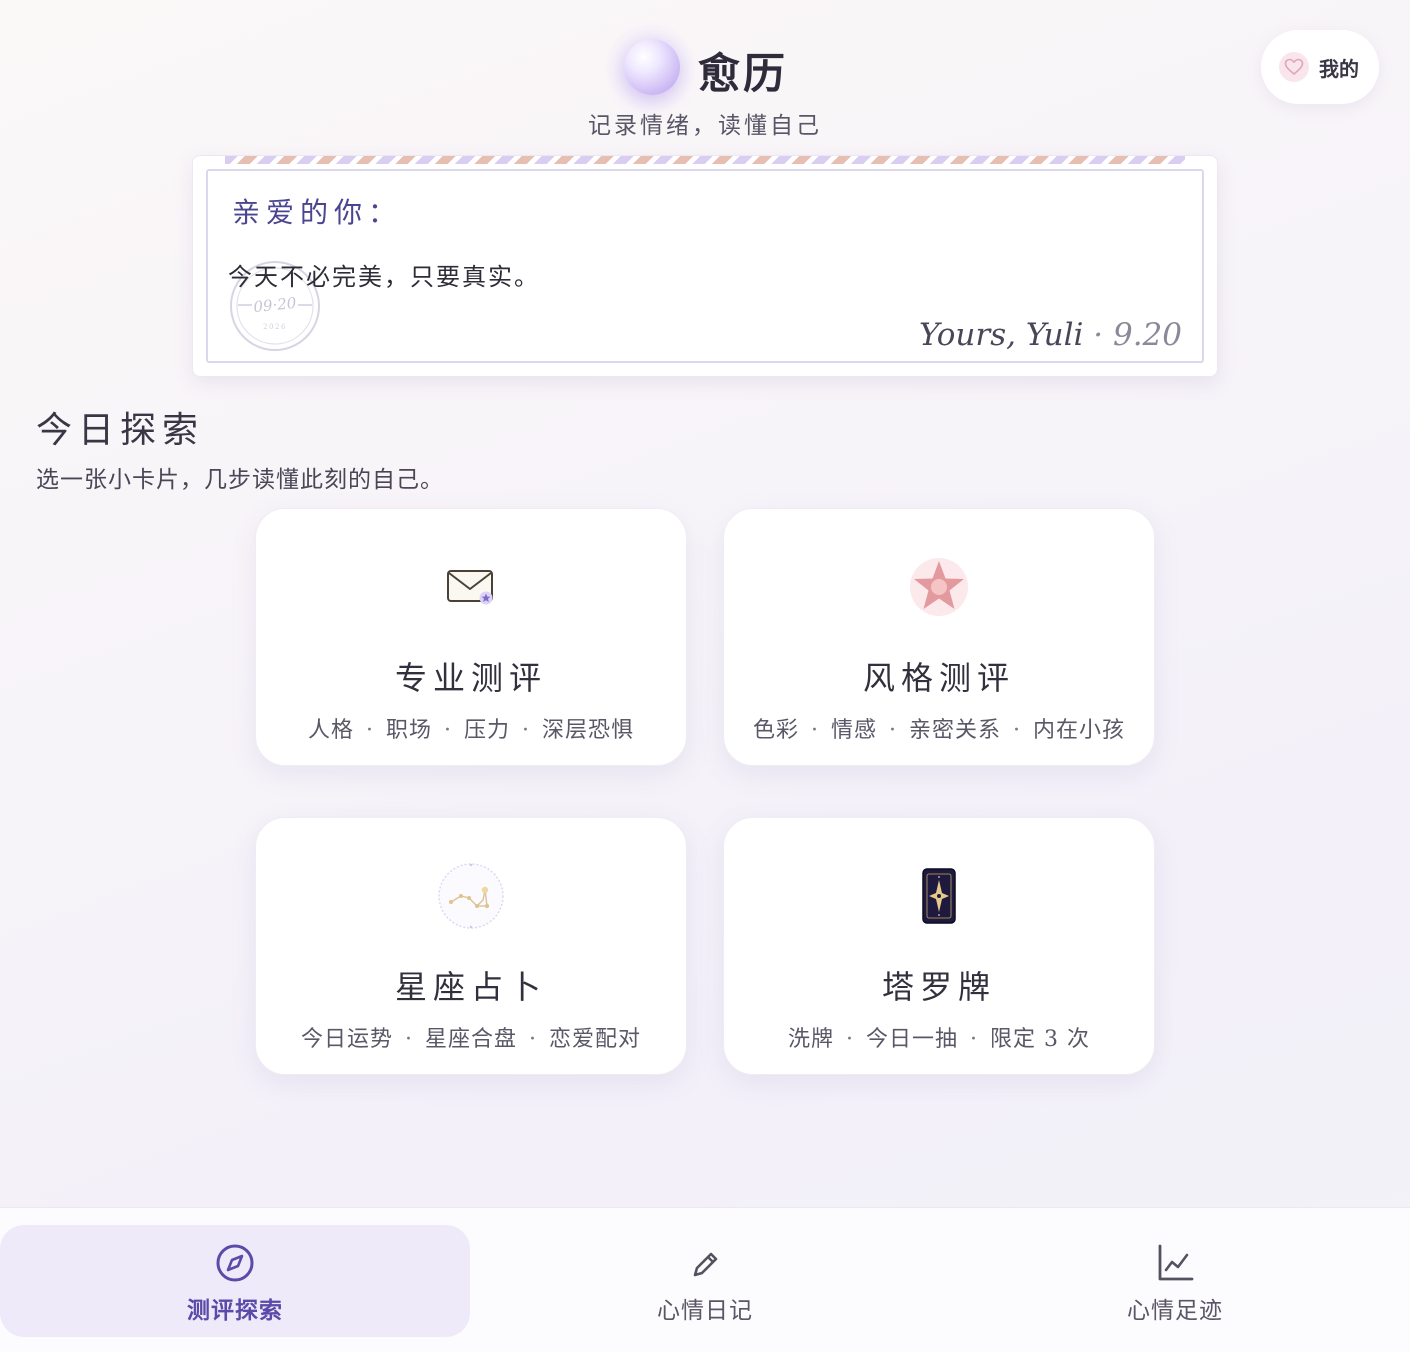 The height and width of the screenshot is (1352, 1410). What do you see at coordinates (471, 637) in the screenshot?
I see `card-professional-assessment: 专业测评 人格 · 职场 · 压力 · 深层恐惧` at bounding box center [471, 637].